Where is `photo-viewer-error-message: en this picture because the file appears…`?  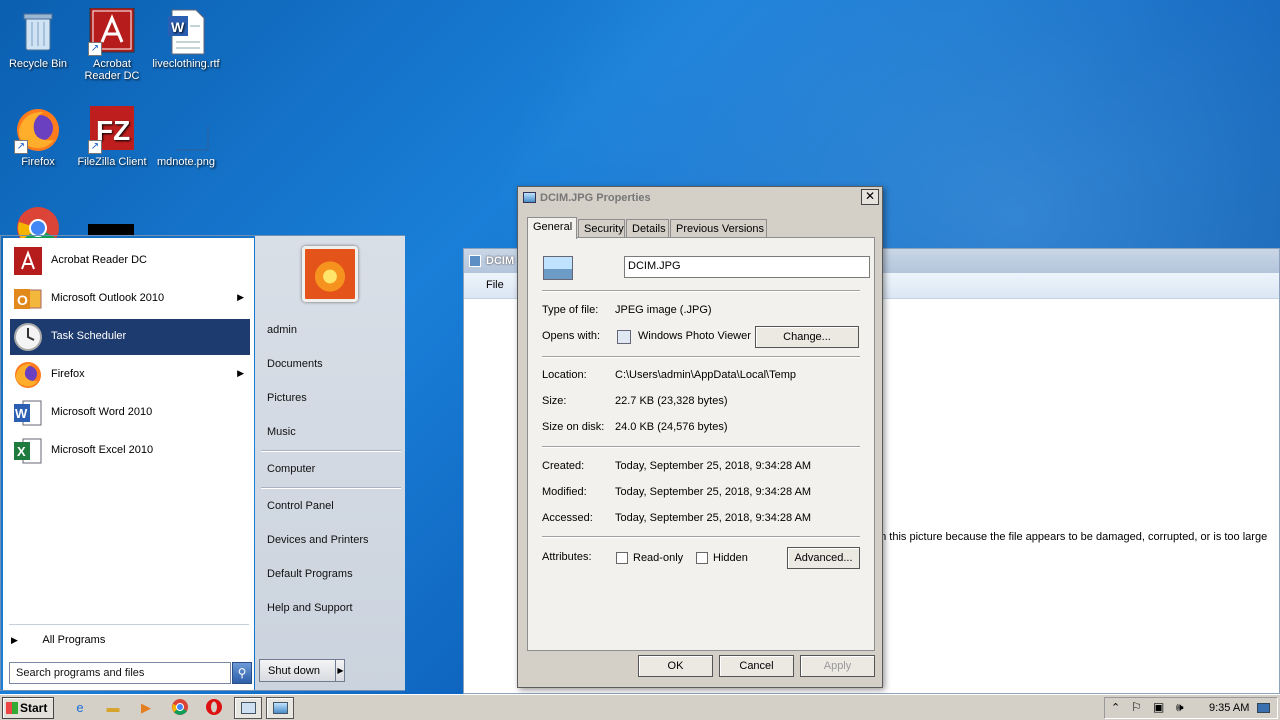
photo-viewer-error-message: en this picture because the file appears… is located at coordinates (1071, 537).